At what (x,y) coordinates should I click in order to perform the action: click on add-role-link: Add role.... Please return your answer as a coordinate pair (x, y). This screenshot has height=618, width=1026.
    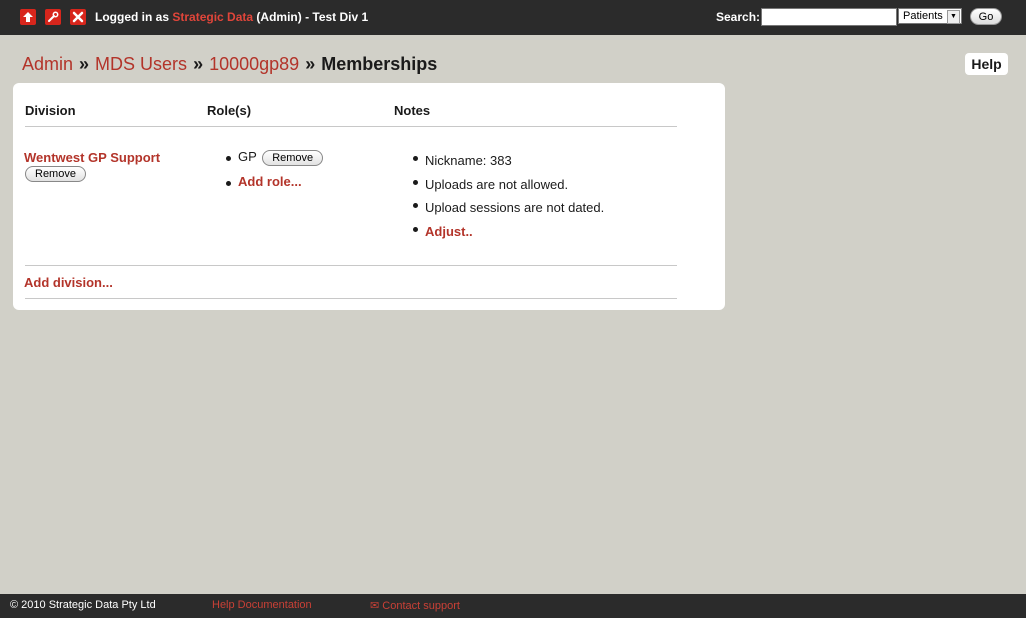
    Looking at the image, I should click on (270, 181).